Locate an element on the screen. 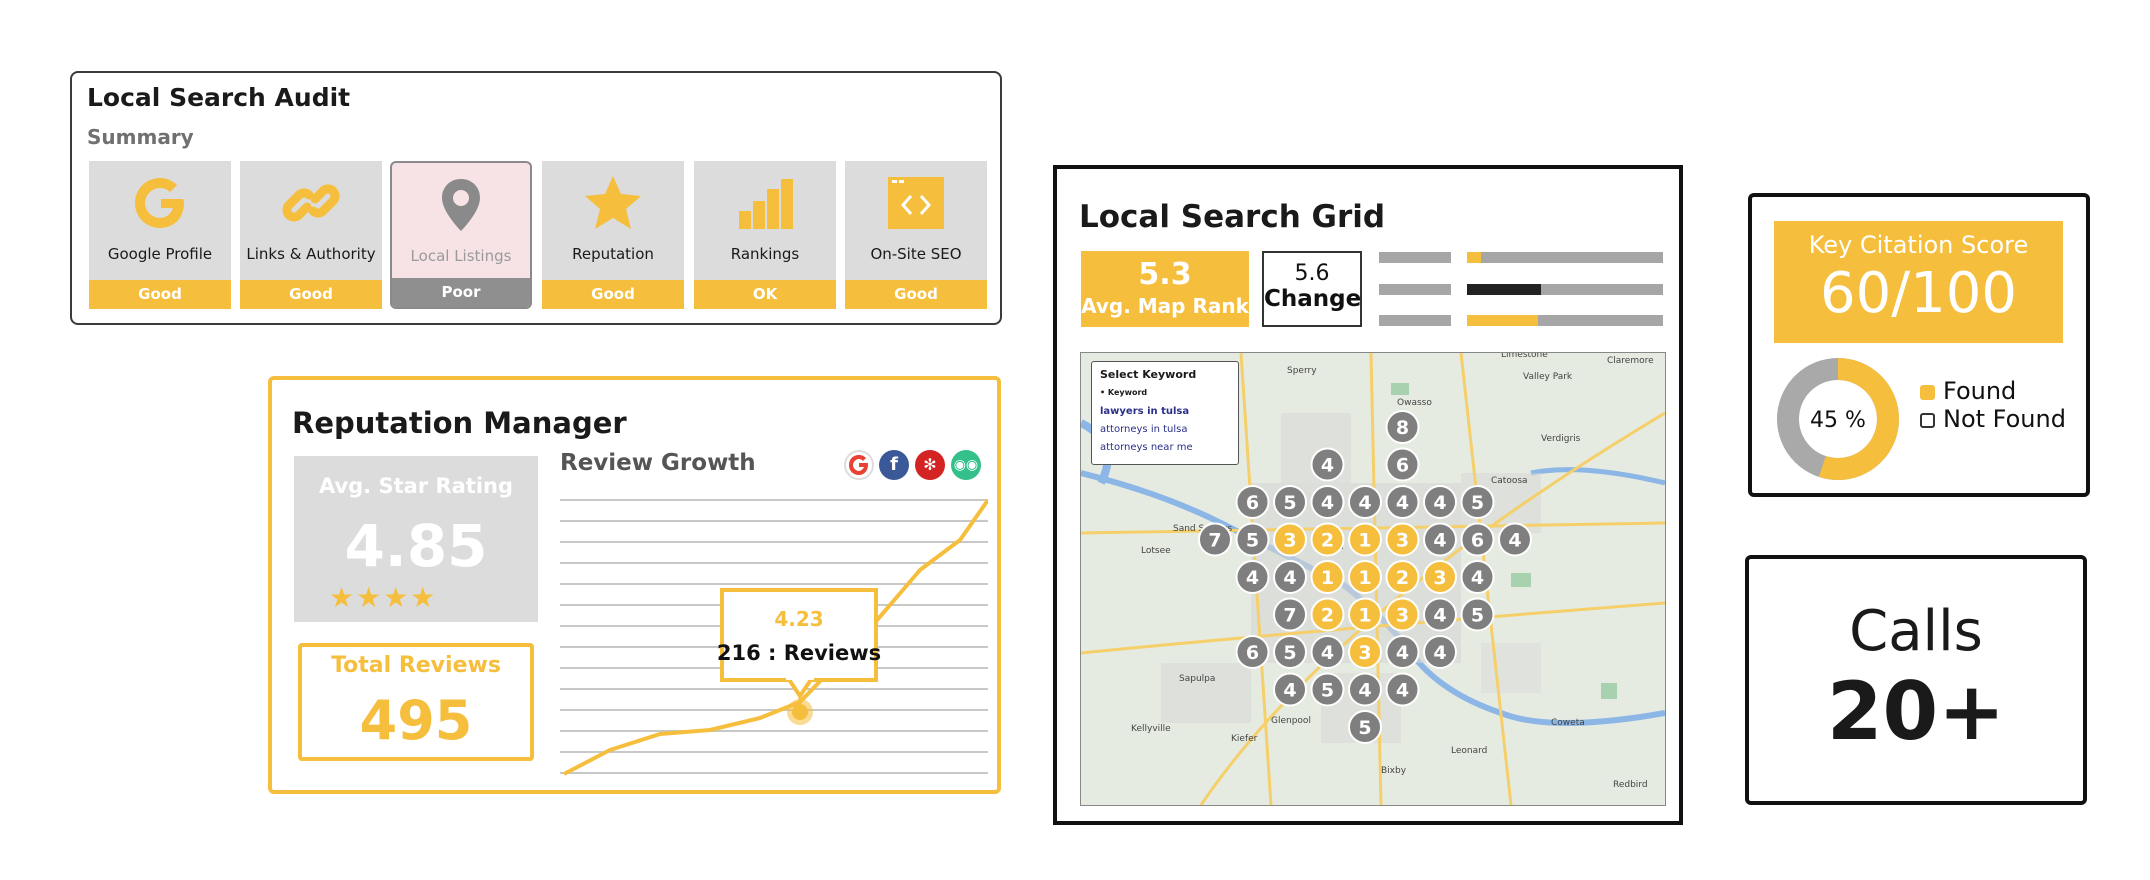 The image size is (2150, 880). review-growth-title: Review Growth is located at coordinates (658, 463).